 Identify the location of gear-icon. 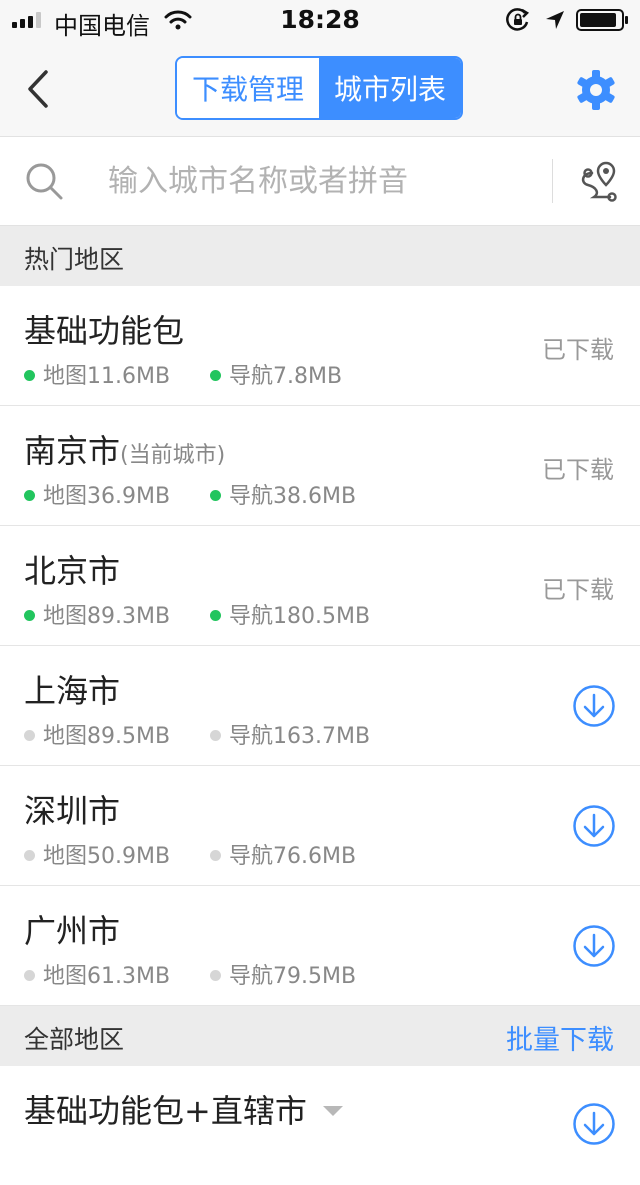
(596, 90).